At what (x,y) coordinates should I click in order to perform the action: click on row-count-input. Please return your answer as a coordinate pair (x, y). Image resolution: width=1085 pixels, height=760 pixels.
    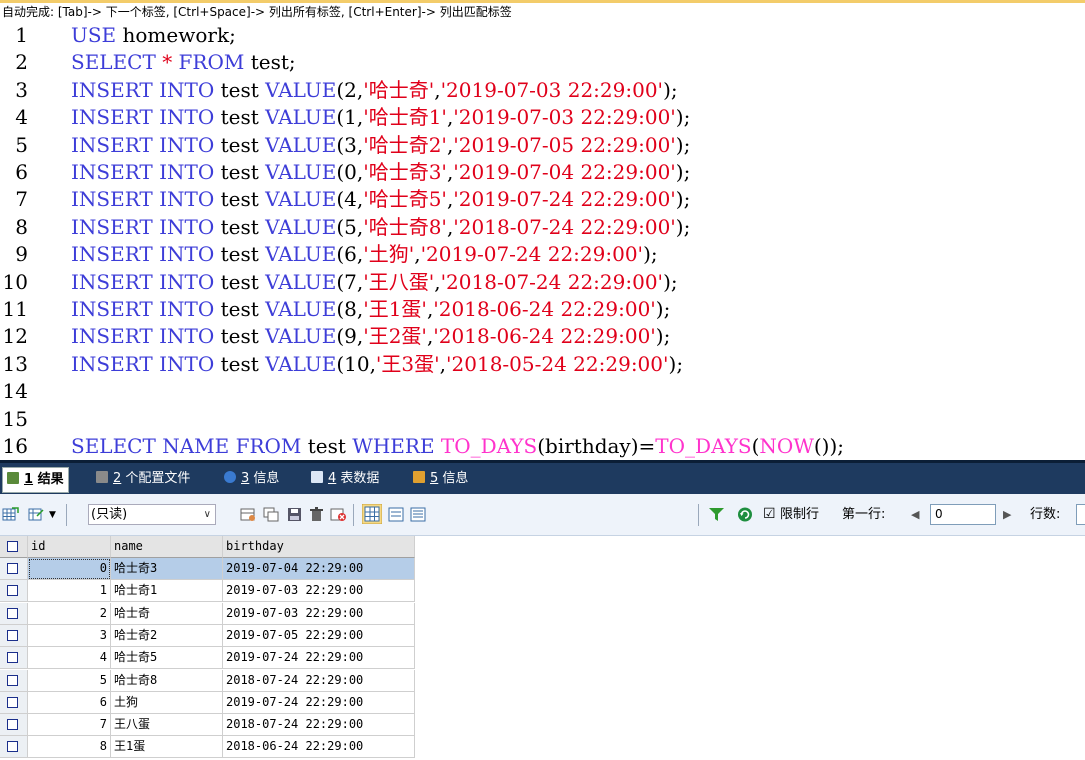
    Looking at the image, I should click on (1080, 514).